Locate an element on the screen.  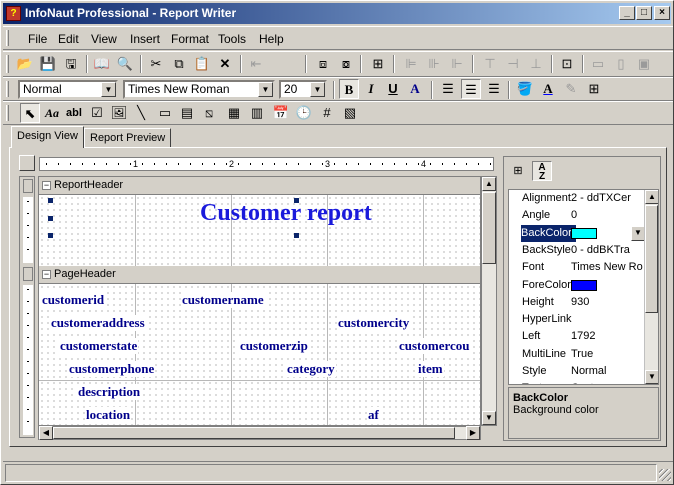
save-icon: 💾 is located at coordinates (48, 64).